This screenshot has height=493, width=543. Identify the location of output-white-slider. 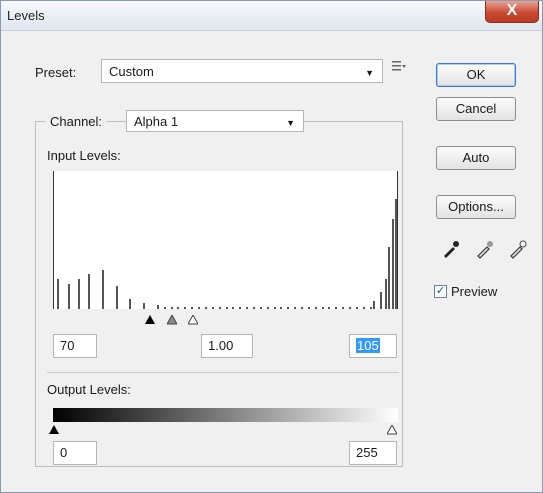
(392, 429).